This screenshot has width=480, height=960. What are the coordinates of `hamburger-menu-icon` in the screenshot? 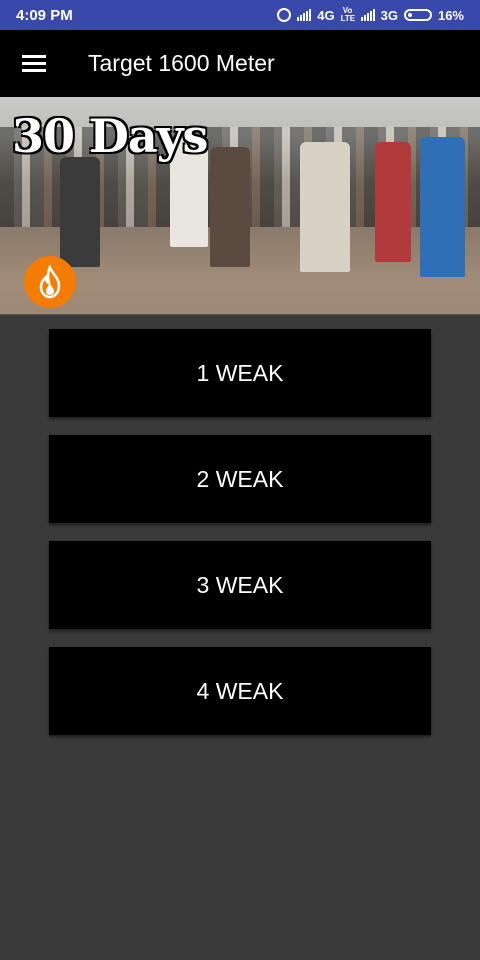 It's located at (34, 63).